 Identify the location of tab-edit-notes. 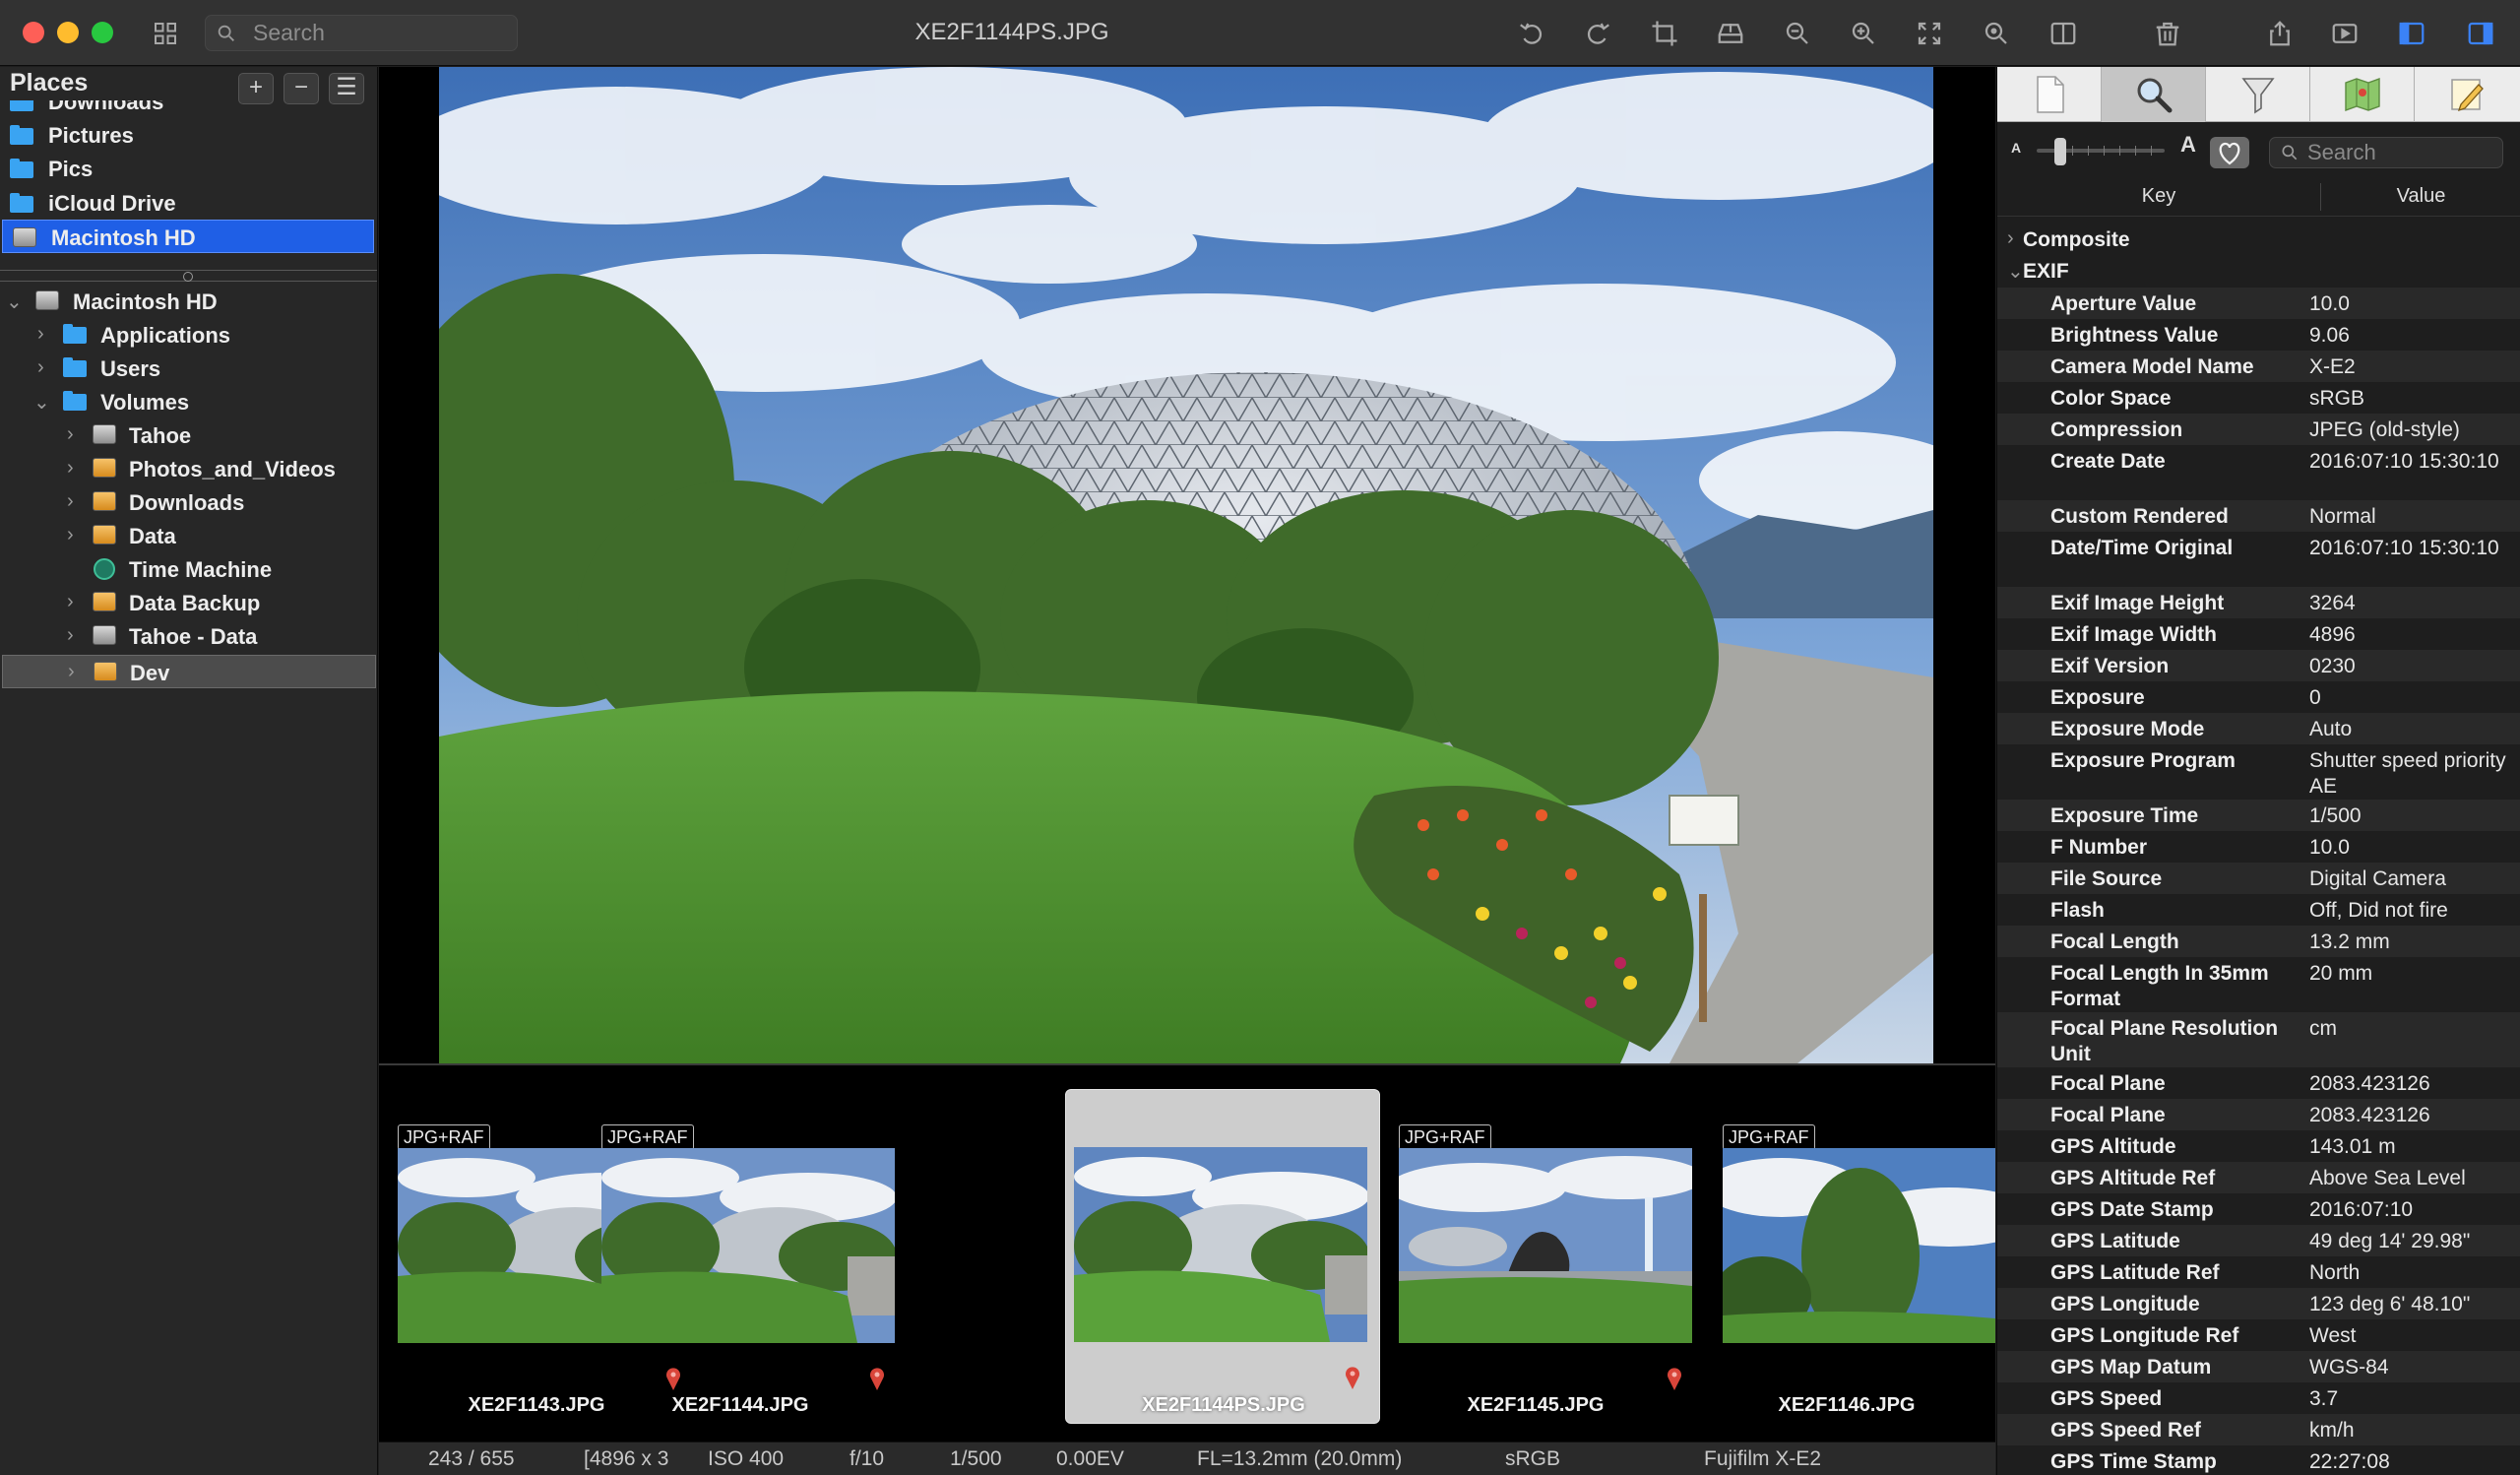
(2467, 94).